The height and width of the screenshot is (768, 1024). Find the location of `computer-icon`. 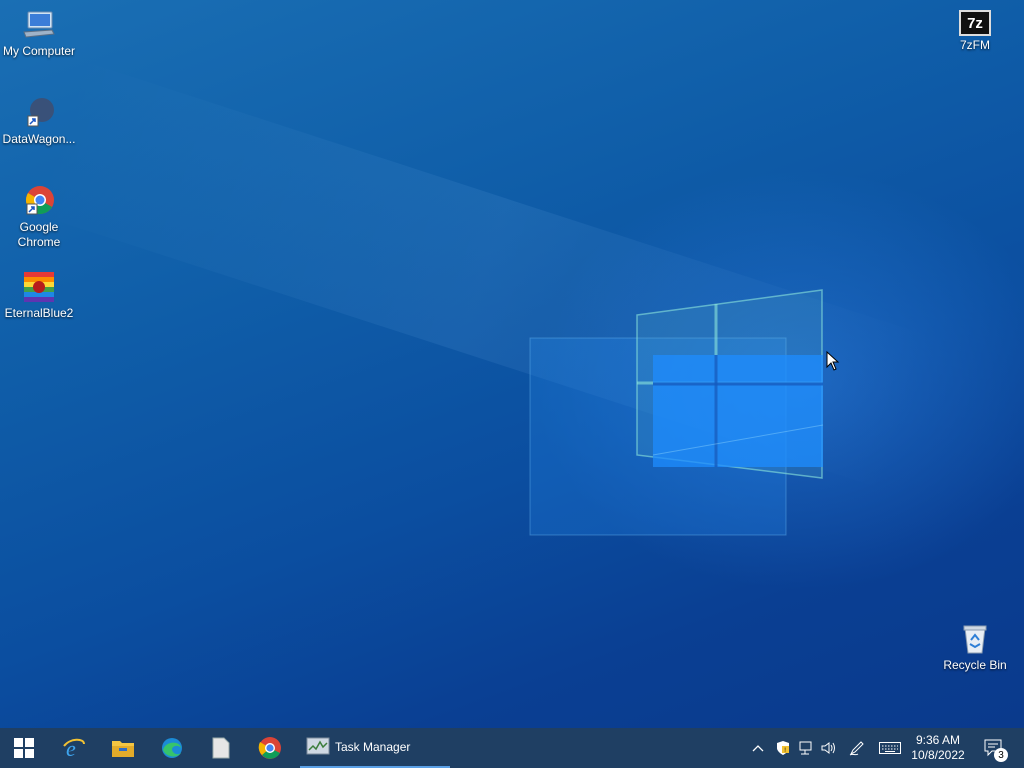

computer-icon is located at coordinates (39, 25).